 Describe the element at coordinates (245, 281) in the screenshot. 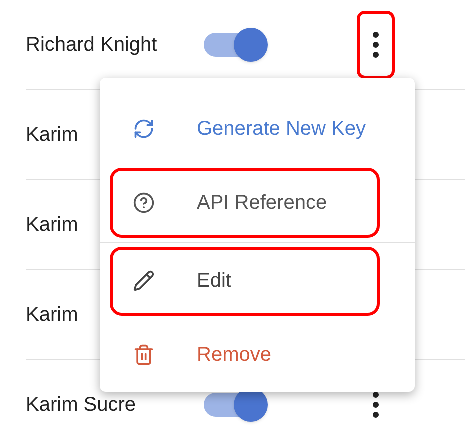

I see `menu-item: Edit` at that location.